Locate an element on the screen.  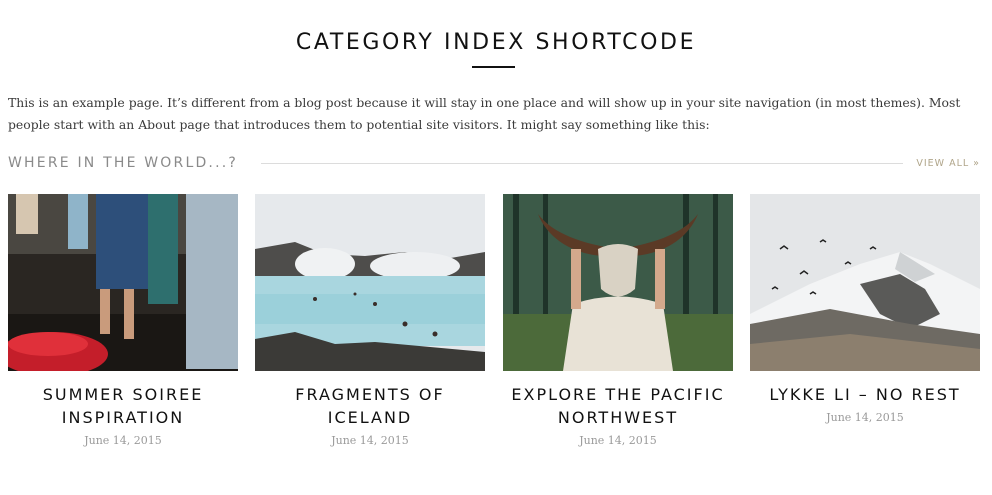
skull-horns-photo is located at coordinates (618, 282).